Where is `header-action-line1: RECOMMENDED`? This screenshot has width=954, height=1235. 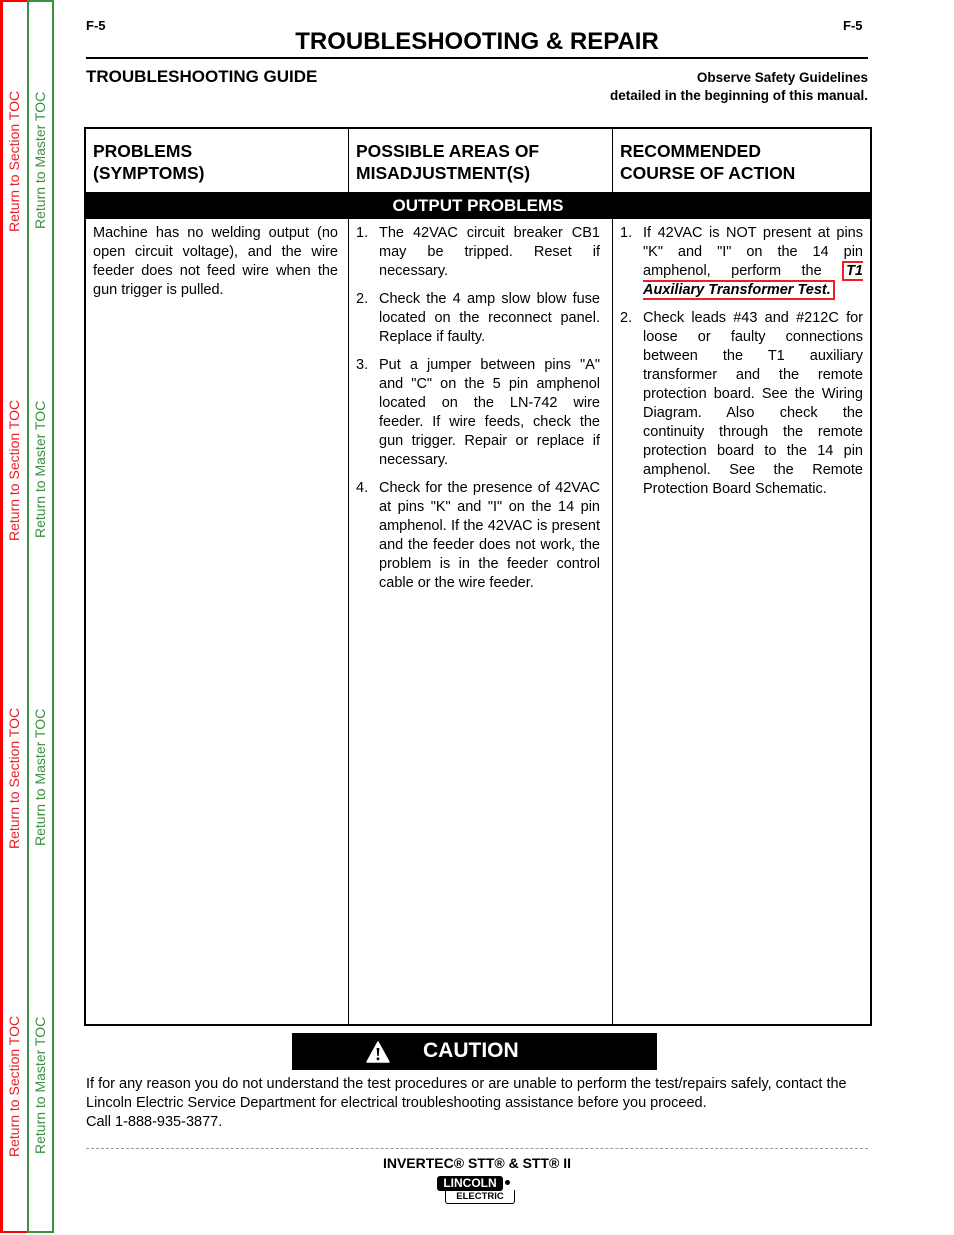 header-action-line1: RECOMMENDED is located at coordinates (690, 151).